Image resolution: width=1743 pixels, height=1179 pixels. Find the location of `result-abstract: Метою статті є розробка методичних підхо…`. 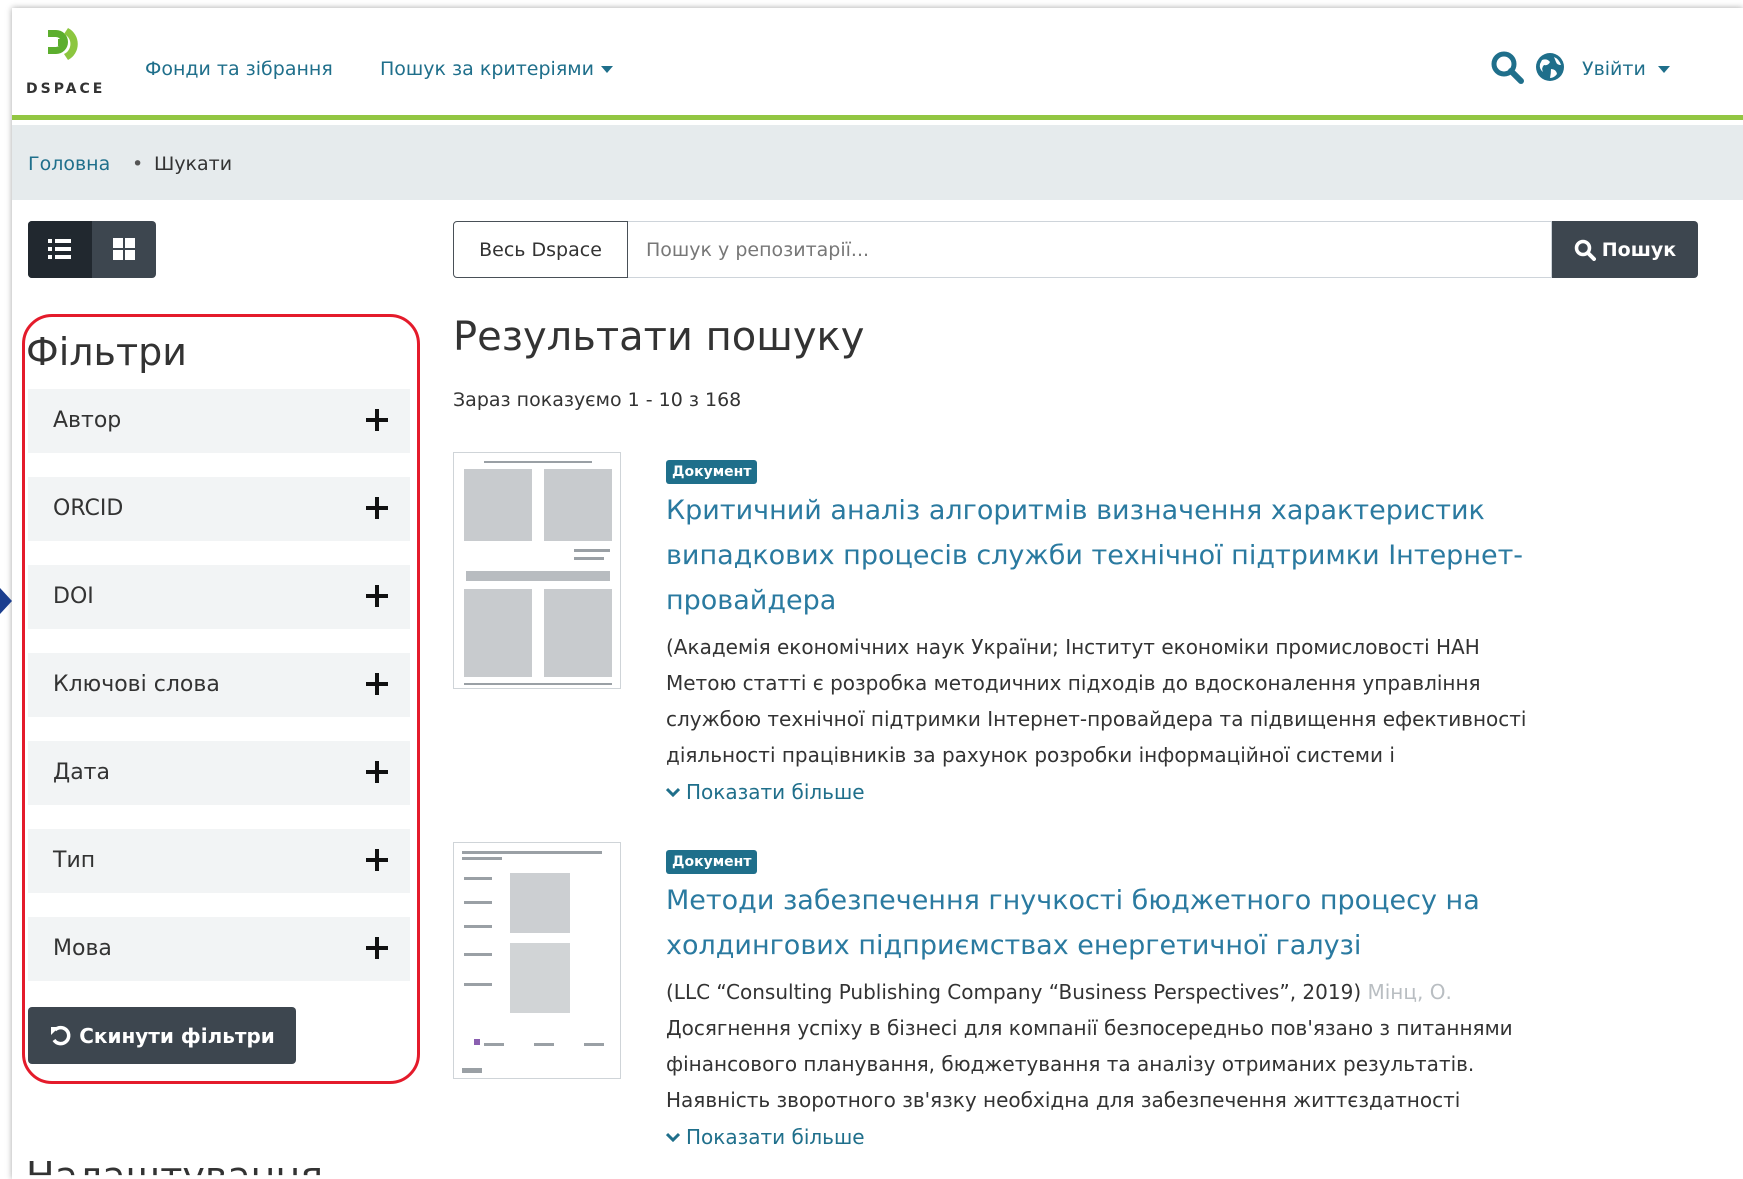

result-abstract: Метою статті є розробка методичних підхо… is located at coordinates (1096, 719).